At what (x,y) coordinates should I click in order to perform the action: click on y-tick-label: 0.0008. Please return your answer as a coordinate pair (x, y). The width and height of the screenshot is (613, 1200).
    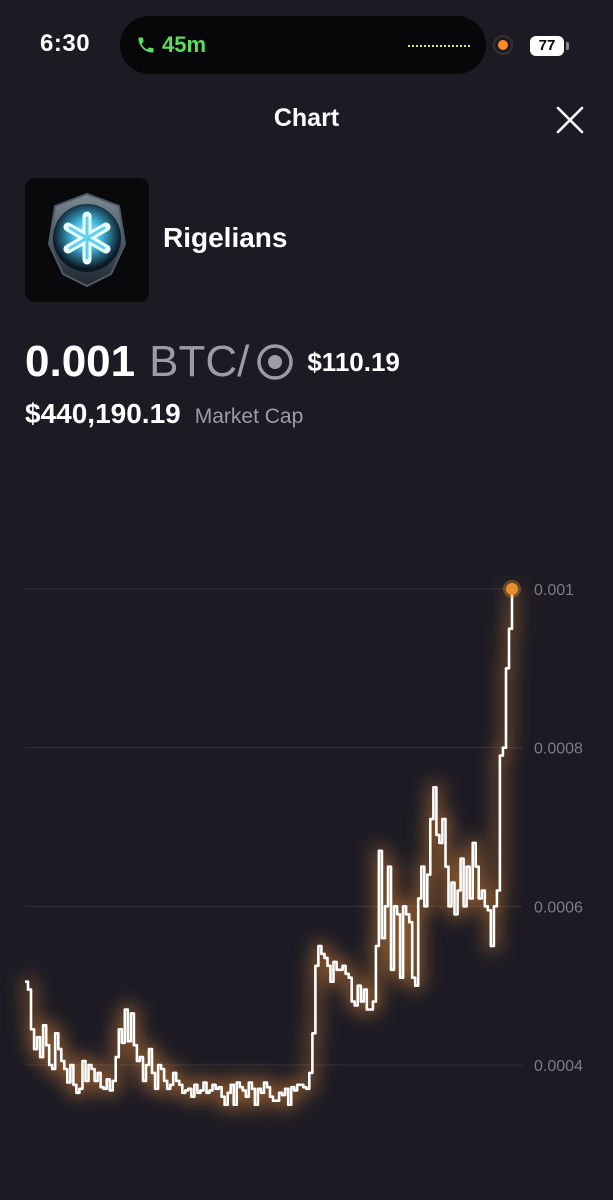
    Looking at the image, I should click on (558, 749).